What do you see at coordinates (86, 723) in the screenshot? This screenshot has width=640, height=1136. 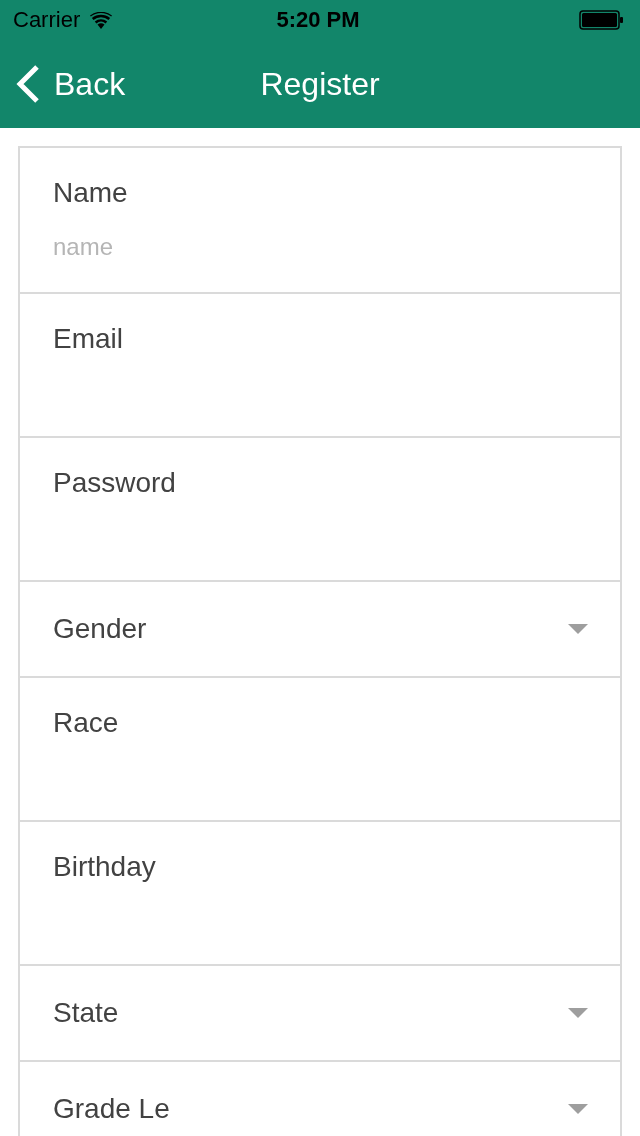 I see `field-label: Race` at bounding box center [86, 723].